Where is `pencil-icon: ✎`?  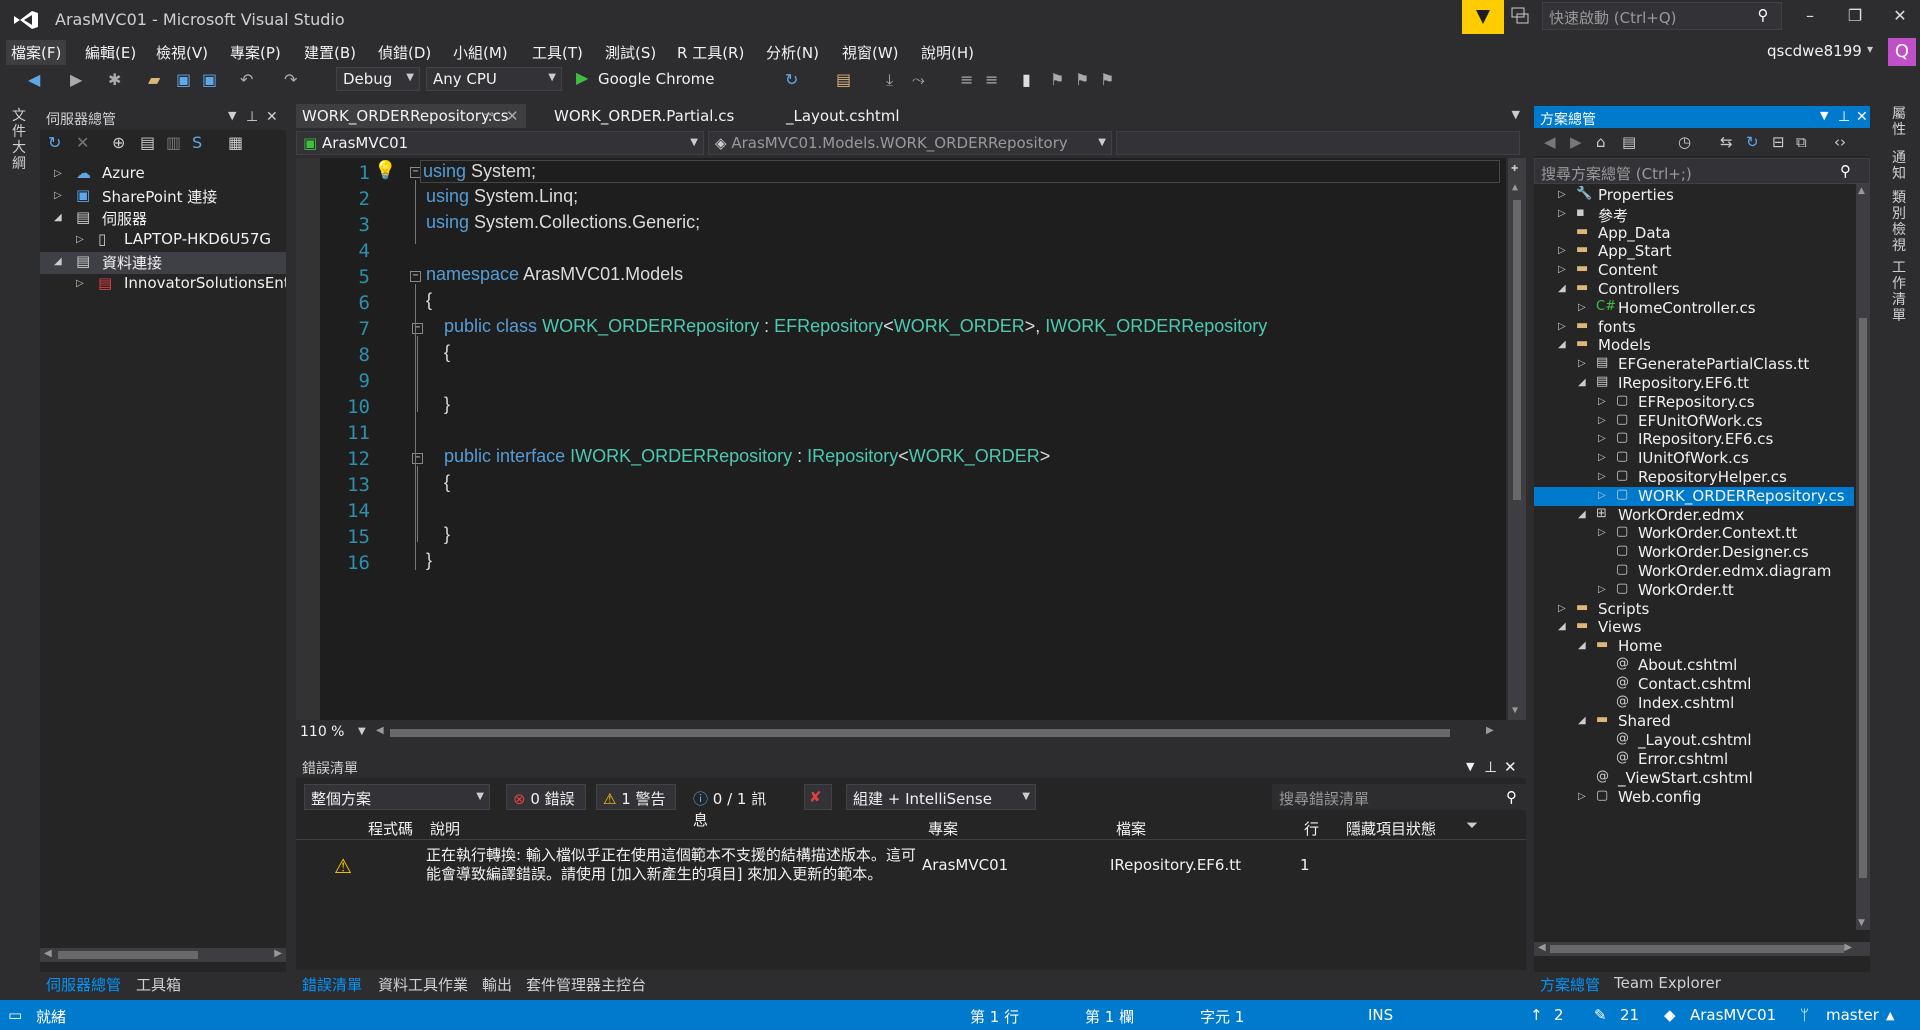
pencil-icon: ✎ is located at coordinates (1600, 1015).